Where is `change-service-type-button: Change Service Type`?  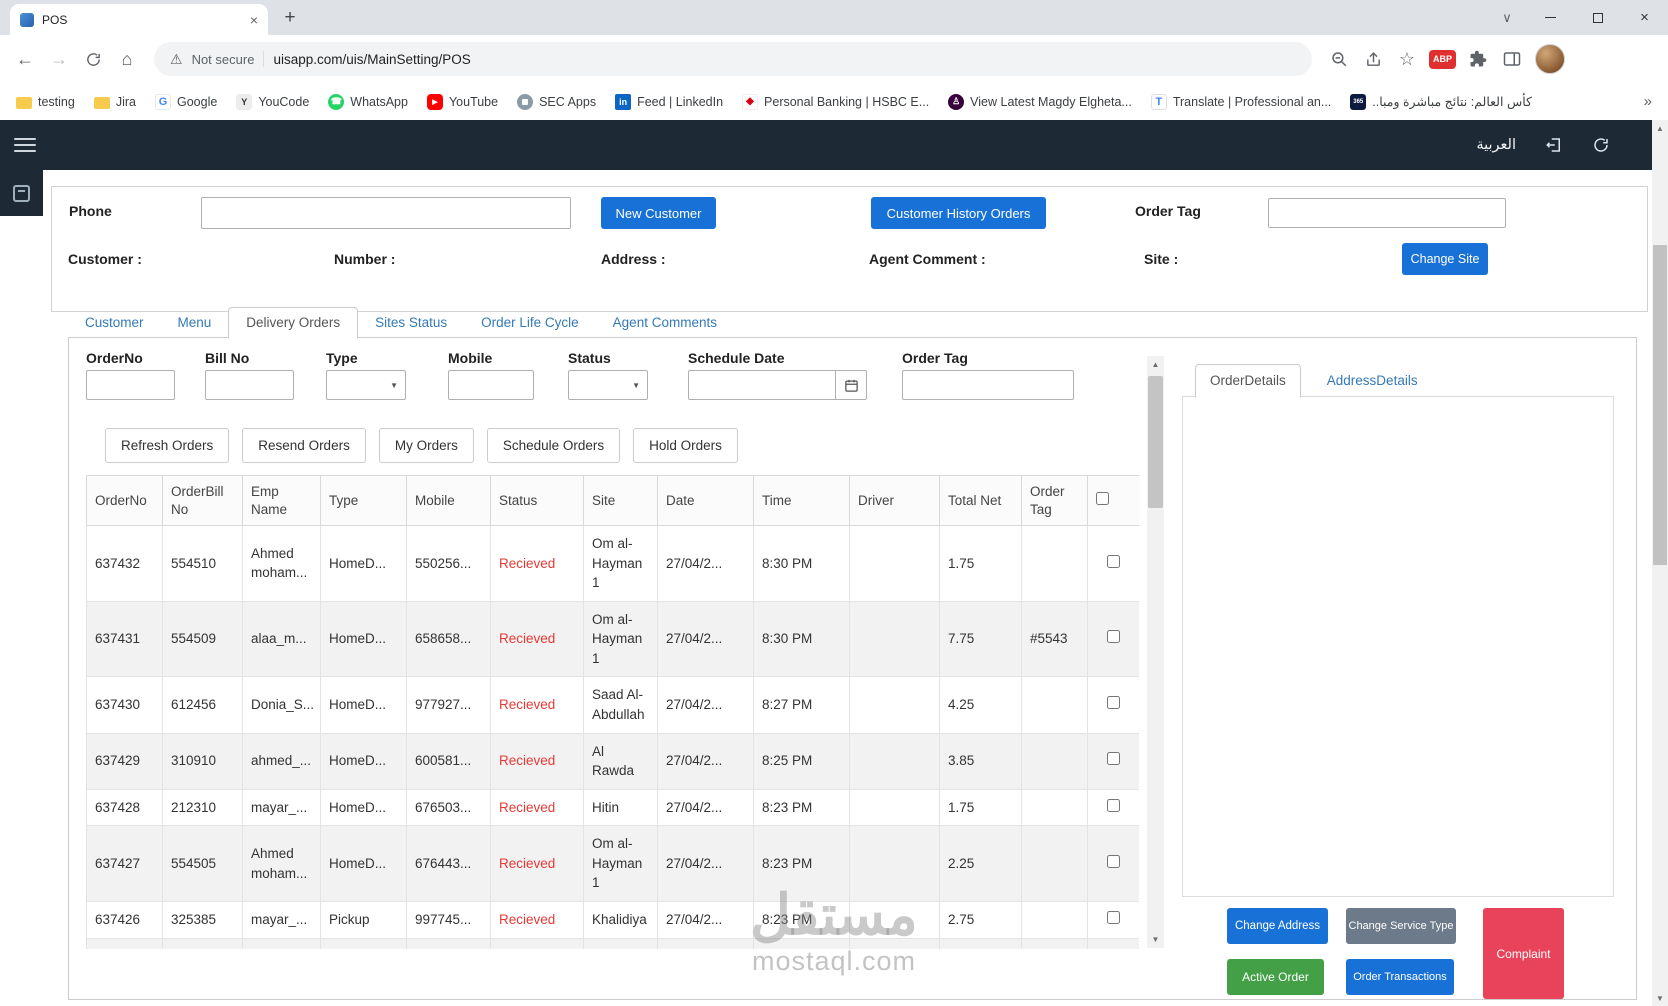
change-service-type-button: Change Service Type is located at coordinates (1401, 926).